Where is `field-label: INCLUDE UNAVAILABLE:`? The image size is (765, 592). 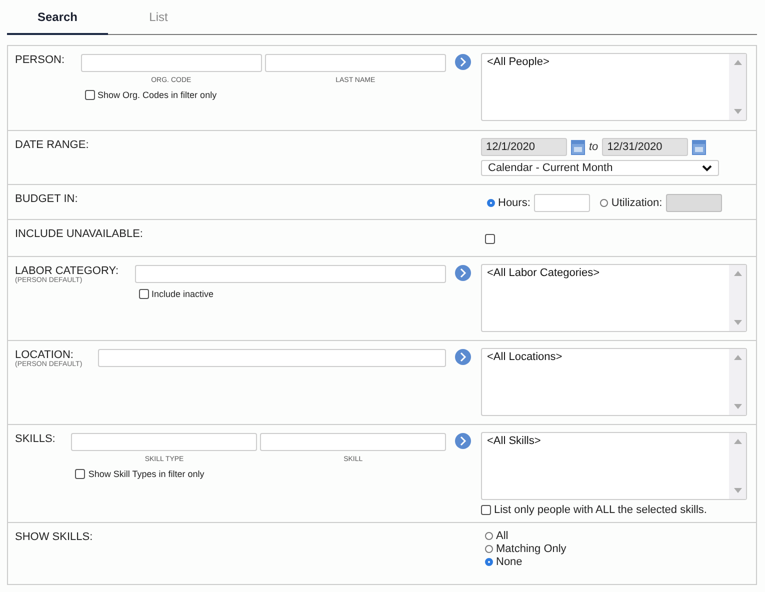
field-label: INCLUDE UNAVAILABLE: is located at coordinates (79, 235).